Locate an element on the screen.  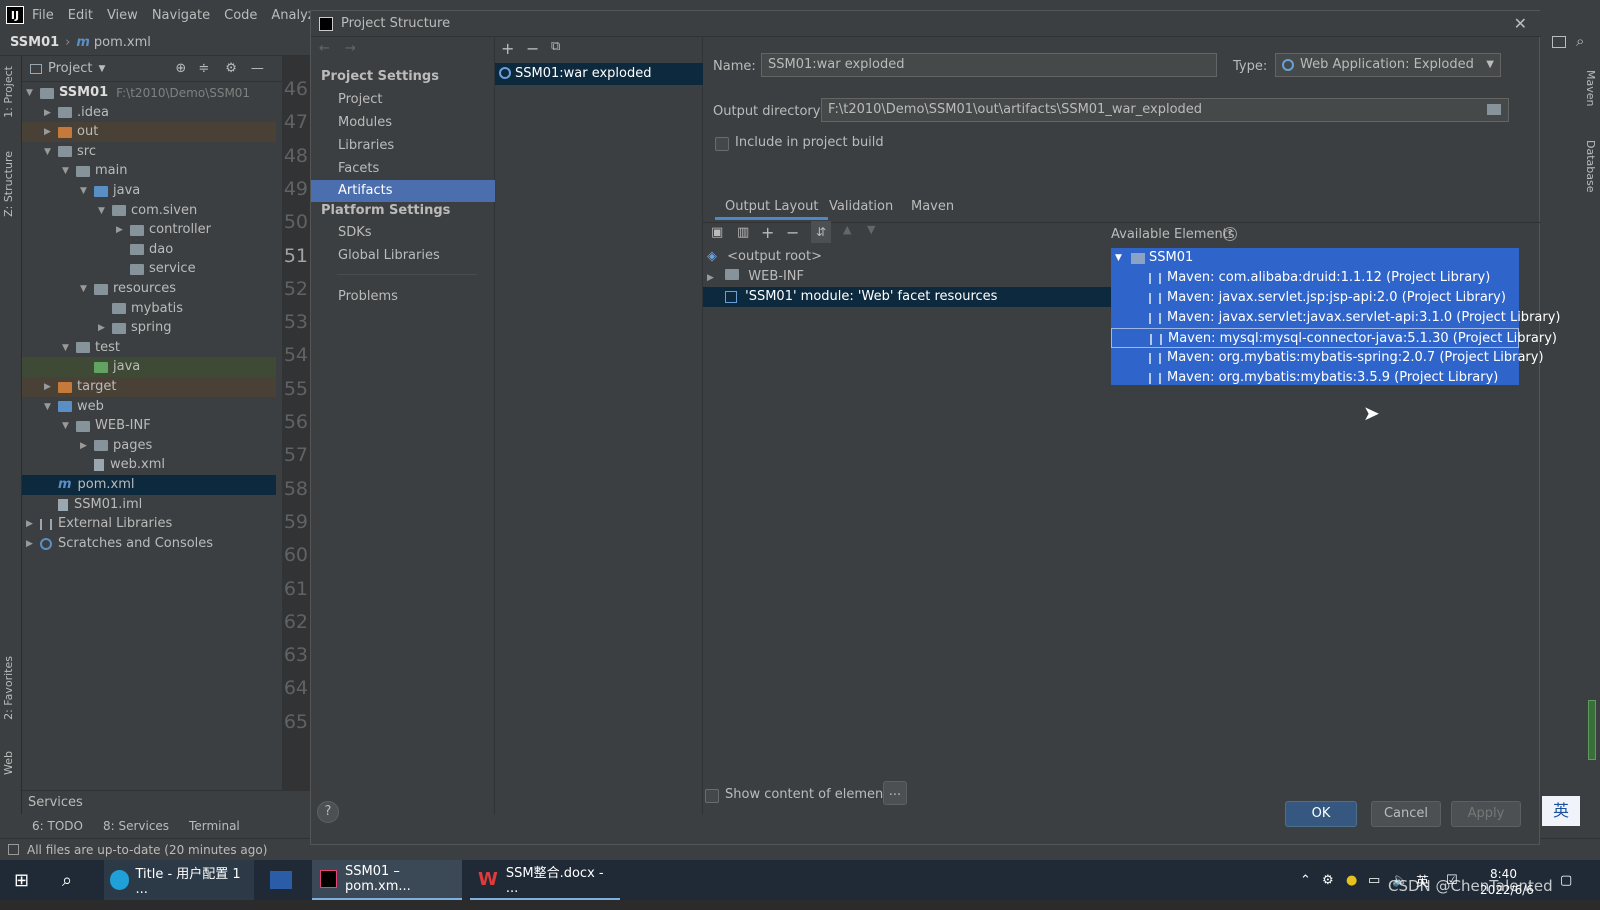
tool-tab-favorites: 2: Favorites is located at coordinates (8, 688).